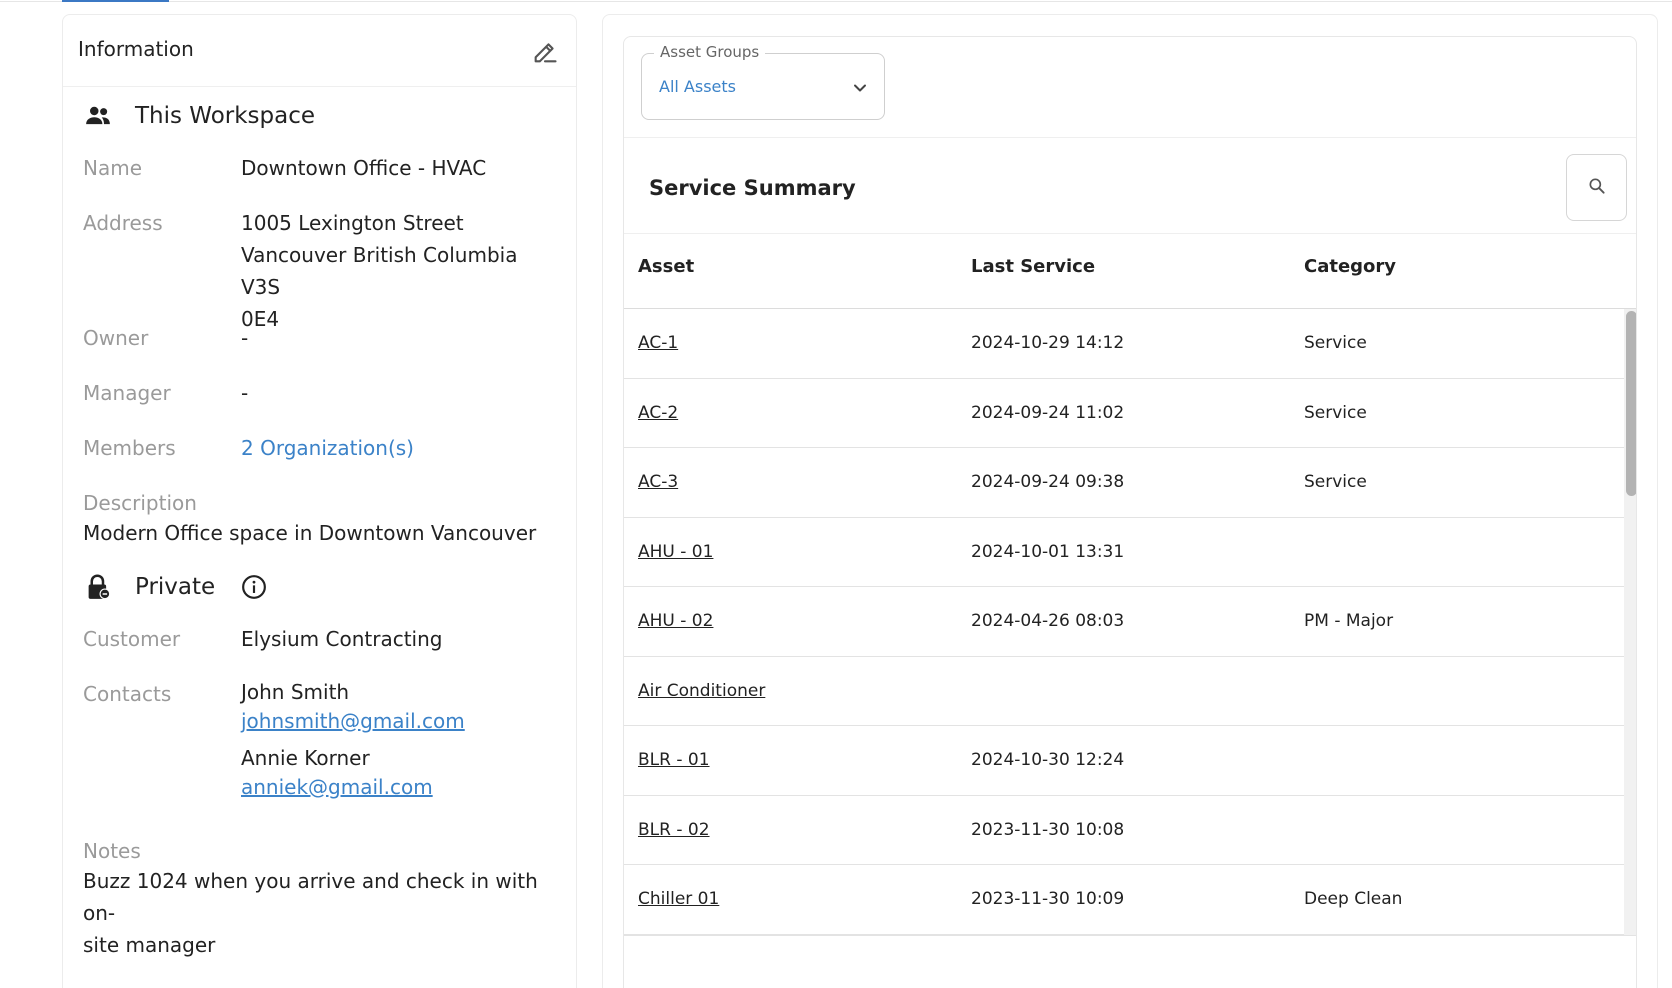  I want to click on asset-link: Chiller 01, so click(678, 899).